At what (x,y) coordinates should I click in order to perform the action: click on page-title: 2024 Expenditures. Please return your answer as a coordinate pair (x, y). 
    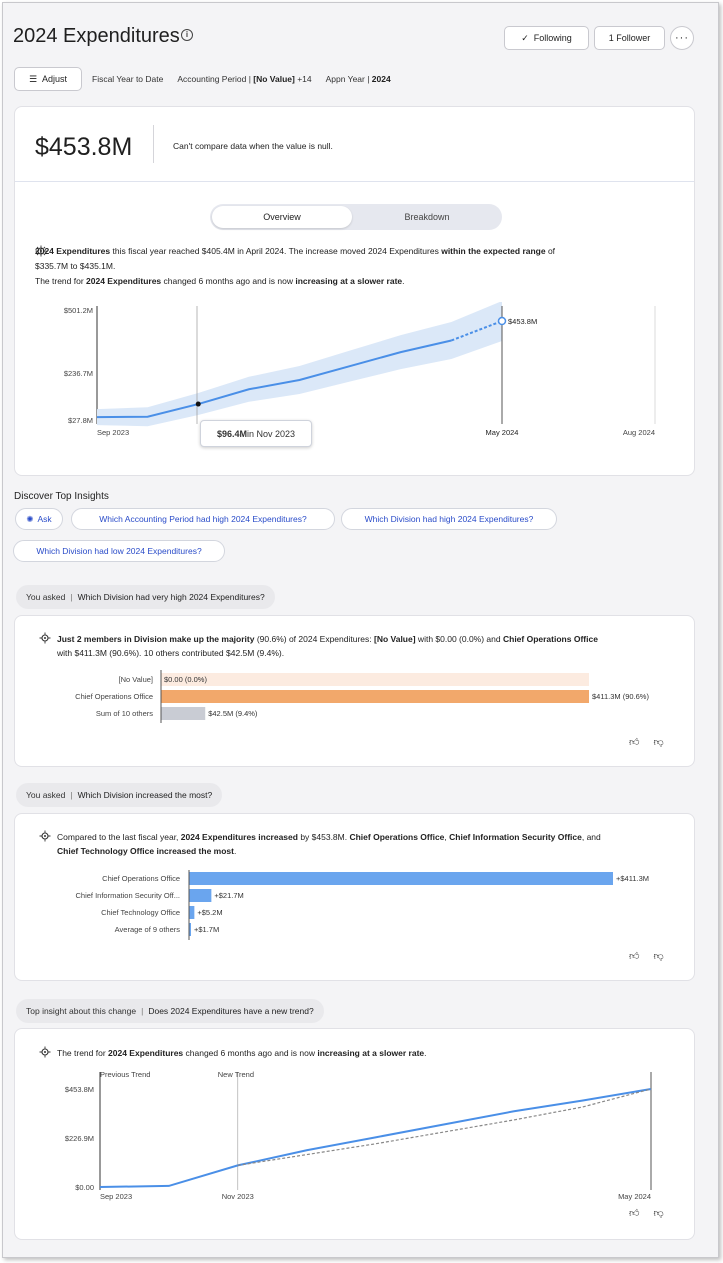
    Looking at the image, I should click on (96, 36).